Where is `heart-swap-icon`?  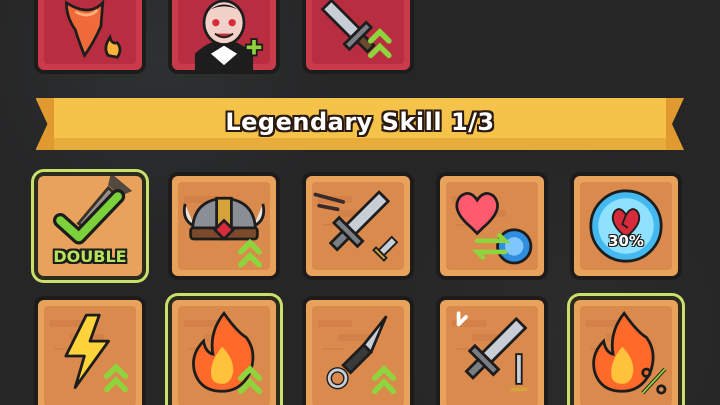 heart-swap-icon is located at coordinates (494, 228).